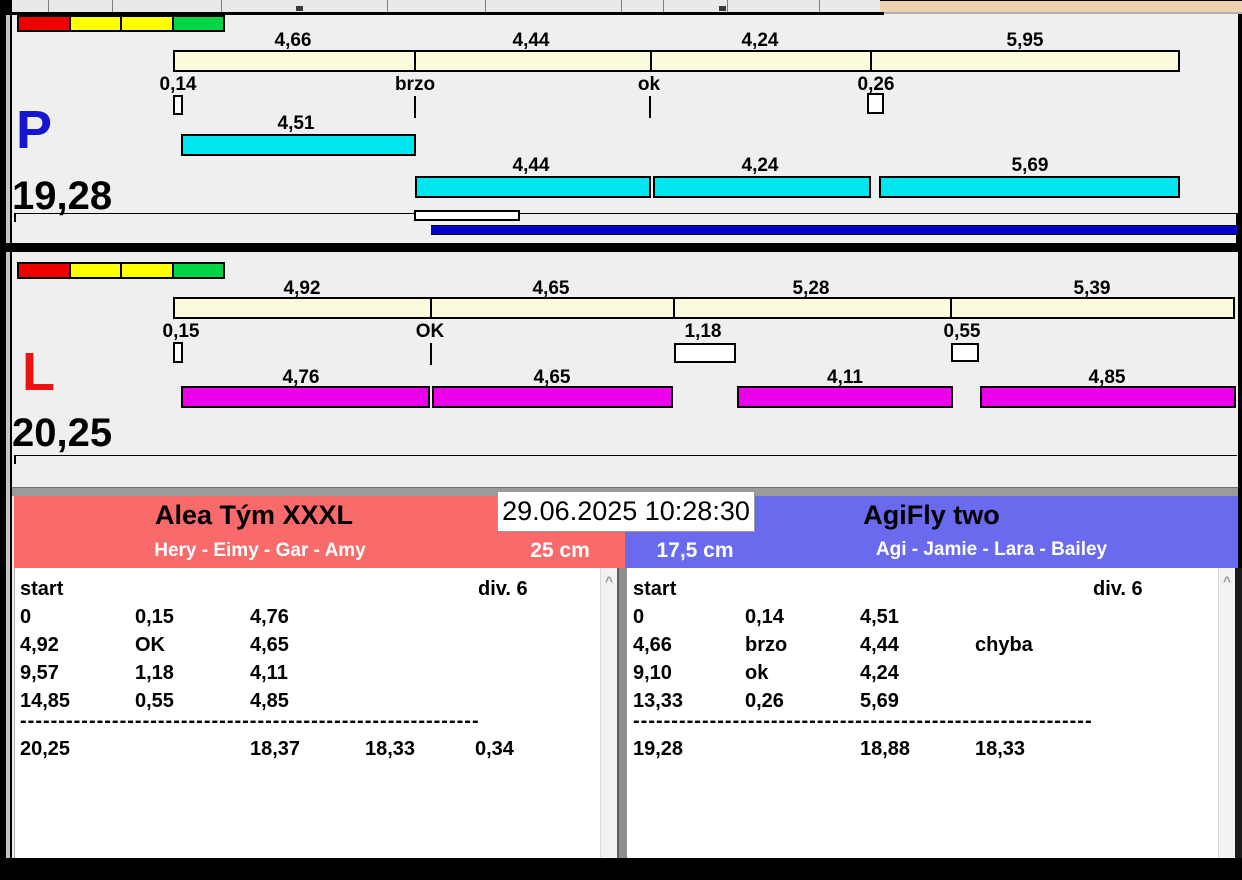 The image size is (1242, 880). Describe the element at coordinates (760, 165) in the screenshot. I see `run-label: 4,24` at that location.